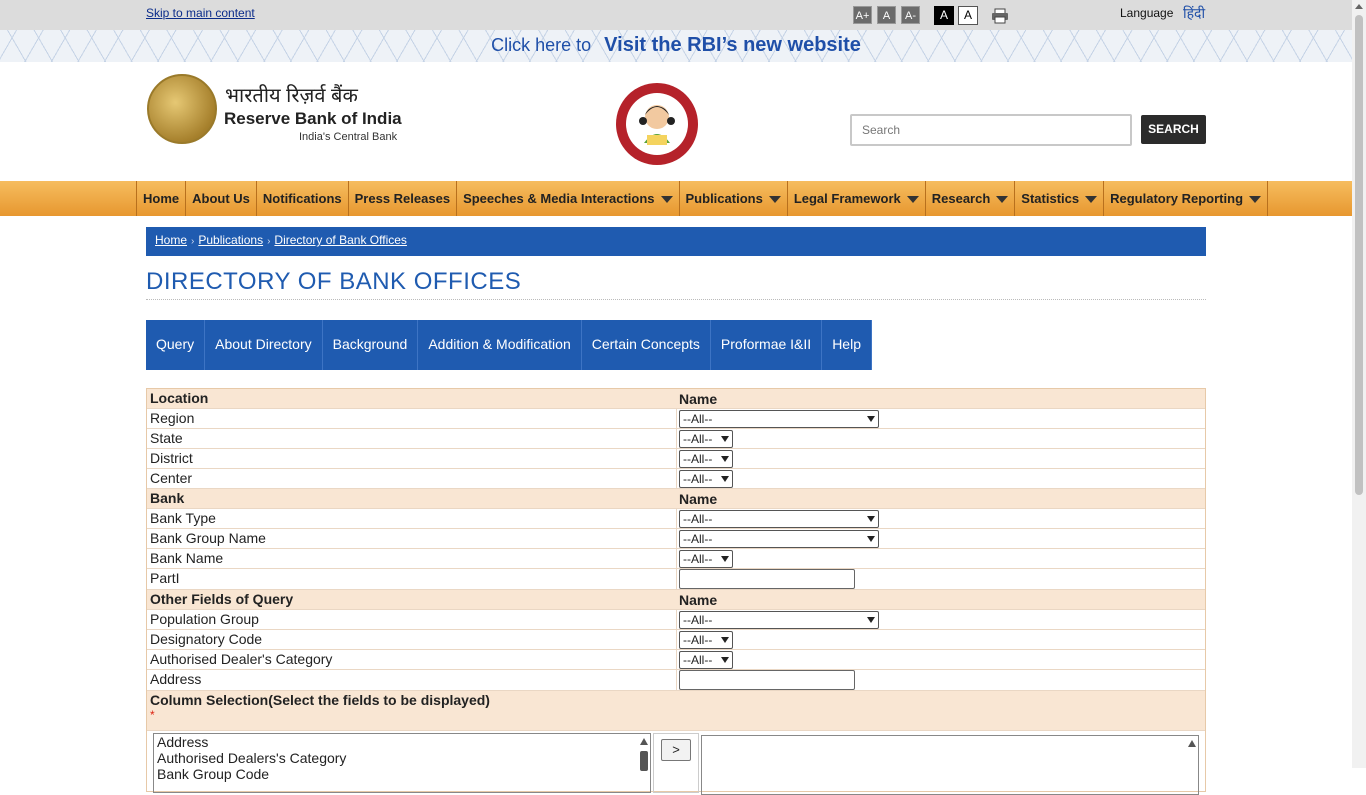 This screenshot has height=795, width=1366. Describe the element at coordinates (1000, 18) in the screenshot. I see `print-icon` at that location.